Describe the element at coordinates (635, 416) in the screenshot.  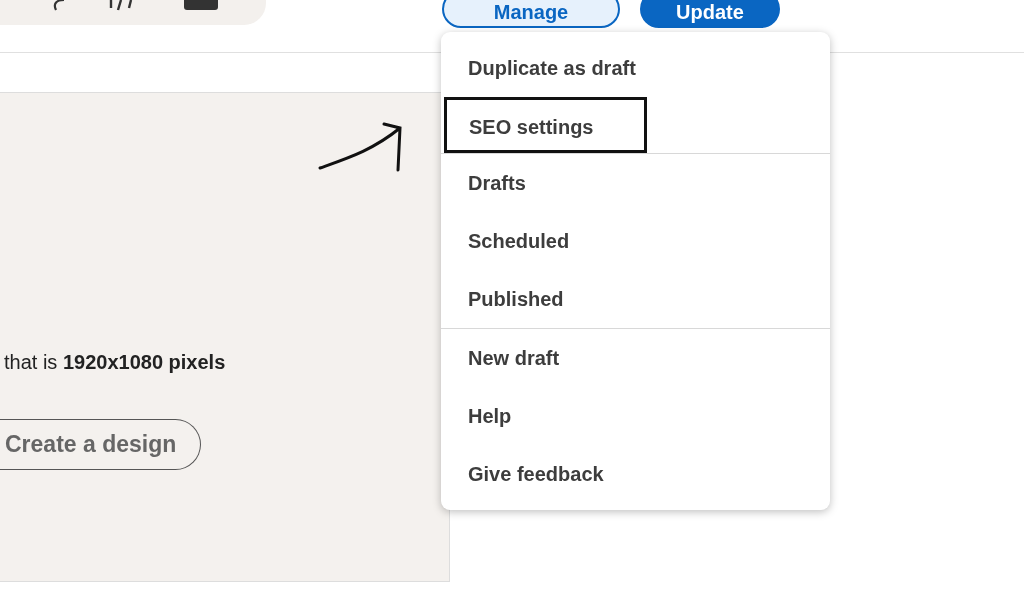
I see `menu-item: Help` at that location.